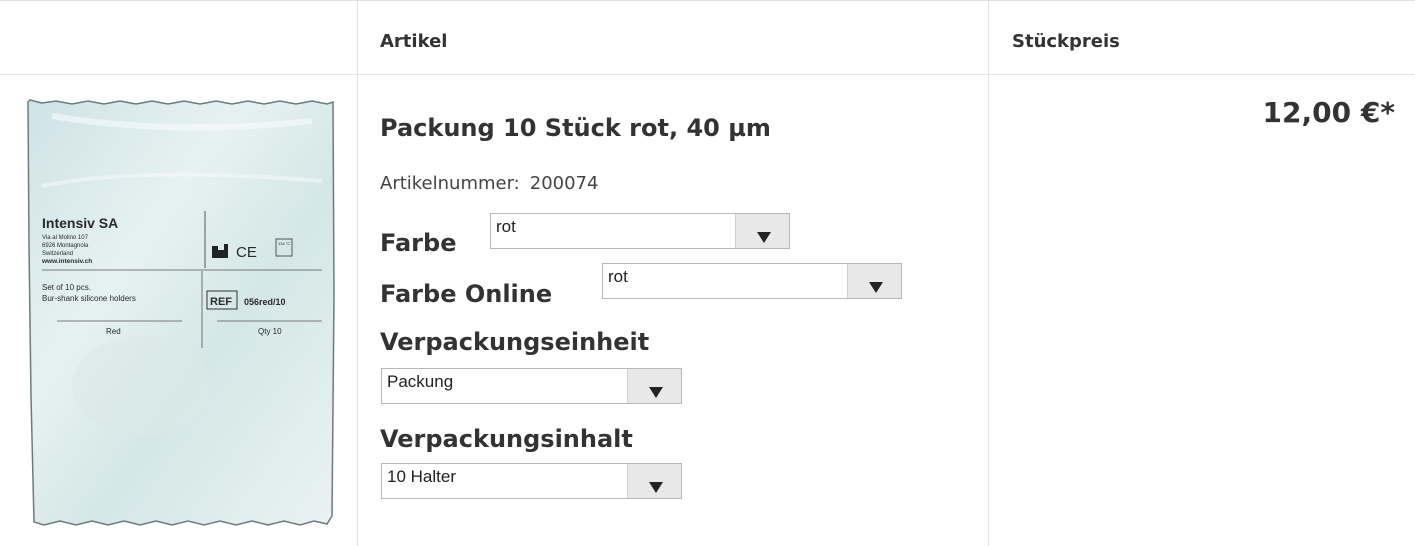  What do you see at coordinates (66, 287) in the screenshot?
I see `package-set-line-1: Set of 10 pcs.` at bounding box center [66, 287].